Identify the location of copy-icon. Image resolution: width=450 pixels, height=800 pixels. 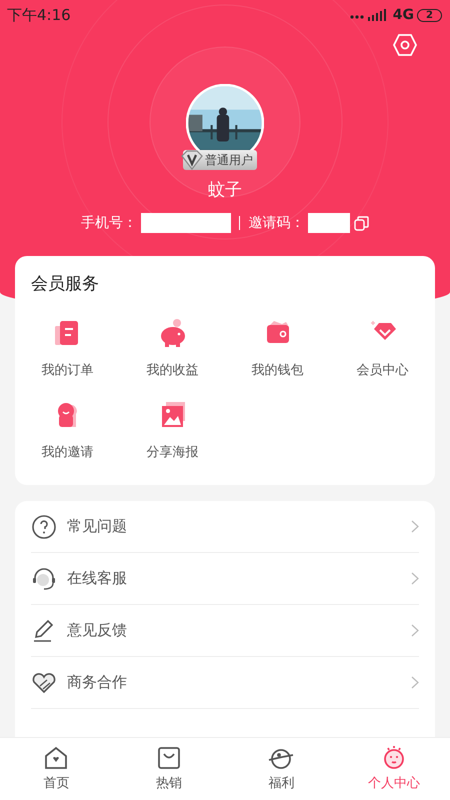
(362, 223).